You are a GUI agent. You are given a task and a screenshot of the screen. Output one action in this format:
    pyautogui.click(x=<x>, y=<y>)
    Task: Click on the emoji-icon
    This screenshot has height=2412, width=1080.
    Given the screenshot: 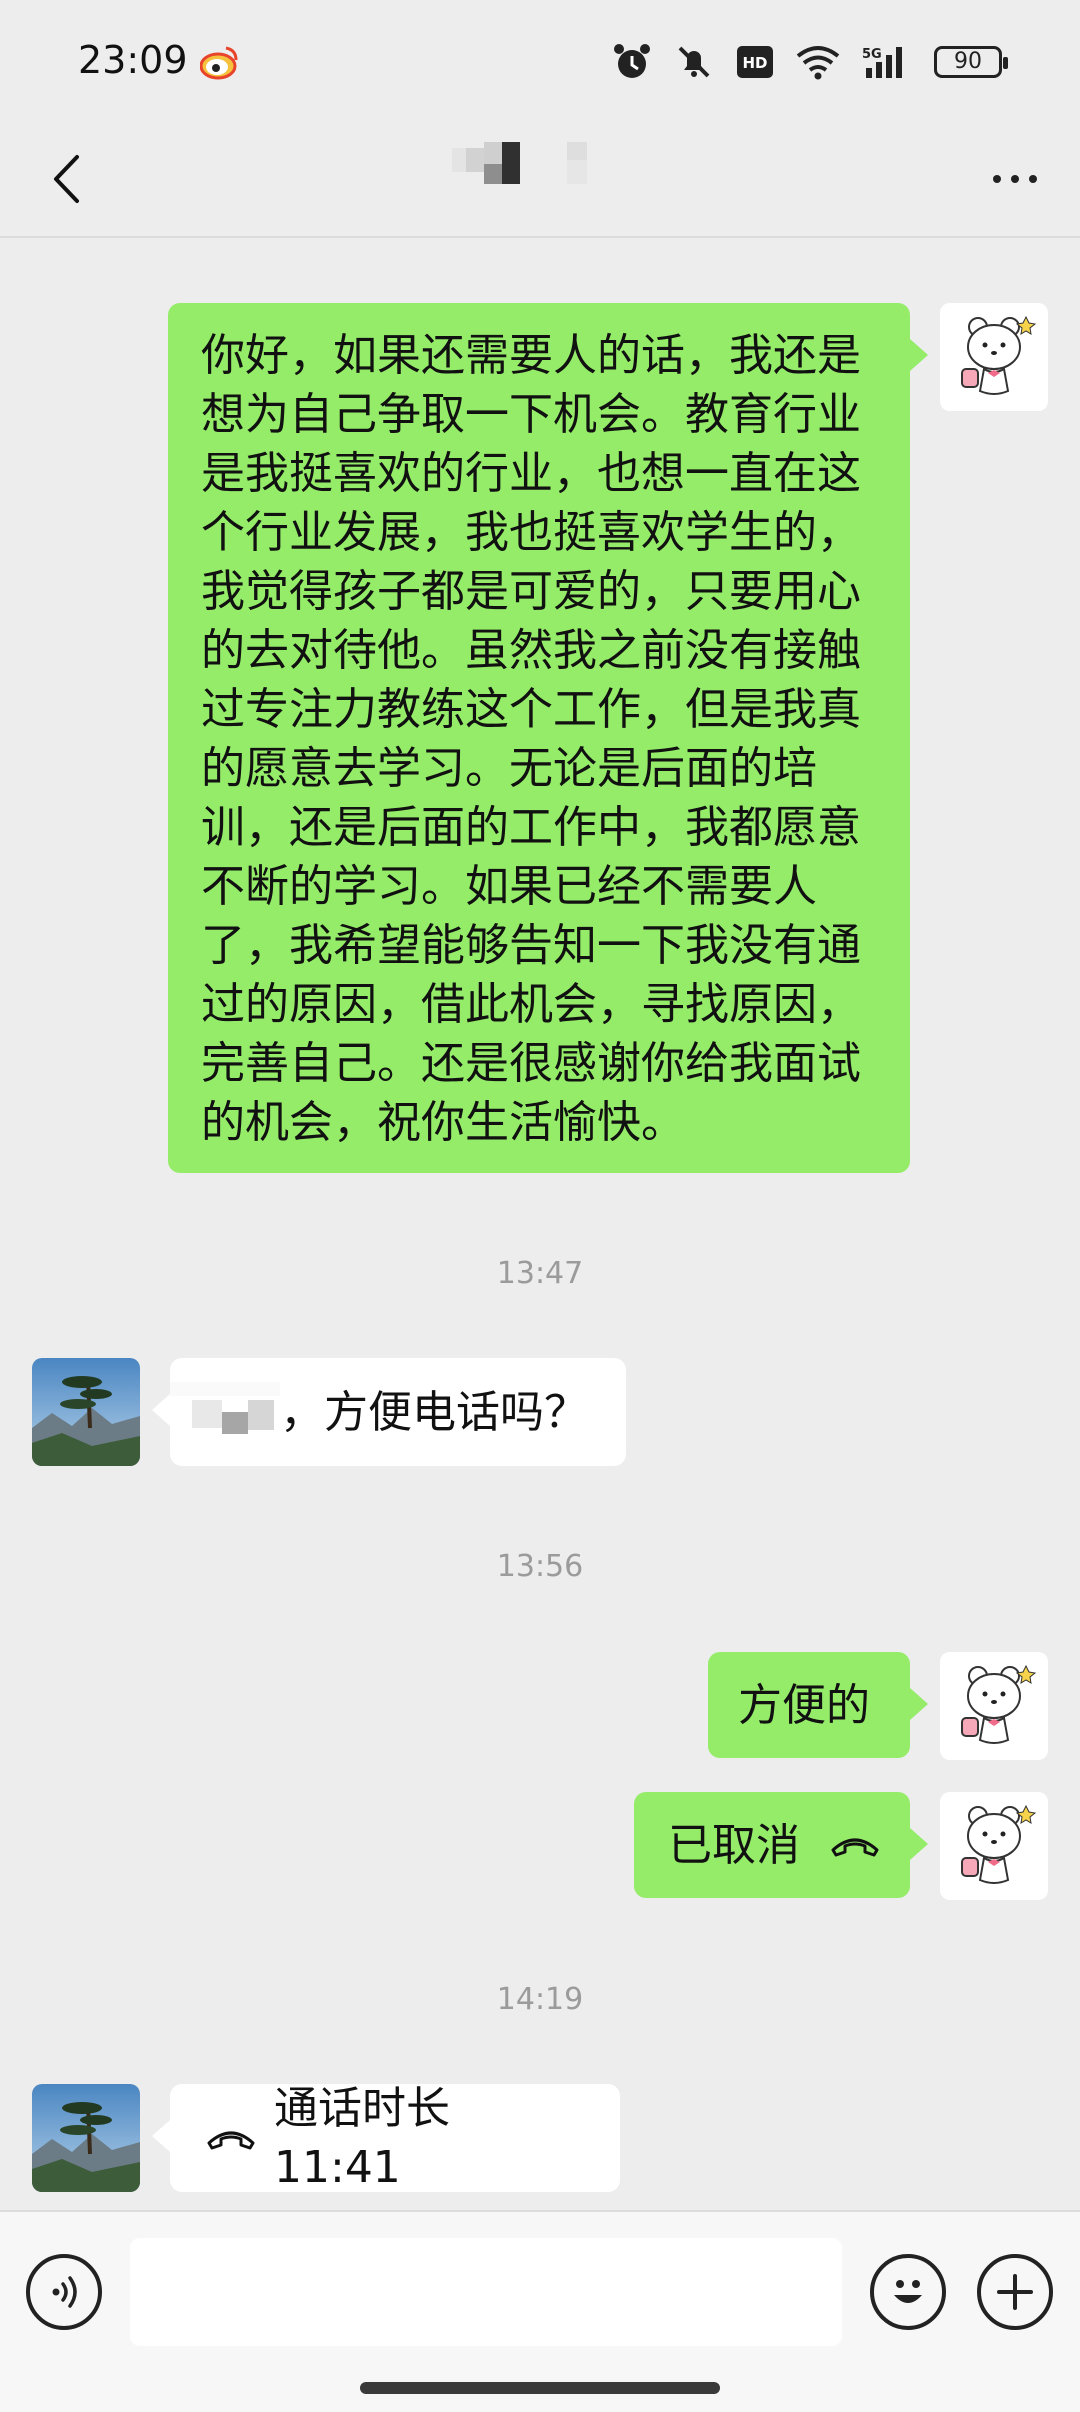 What is the action you would take?
    pyautogui.click(x=908, y=2291)
    